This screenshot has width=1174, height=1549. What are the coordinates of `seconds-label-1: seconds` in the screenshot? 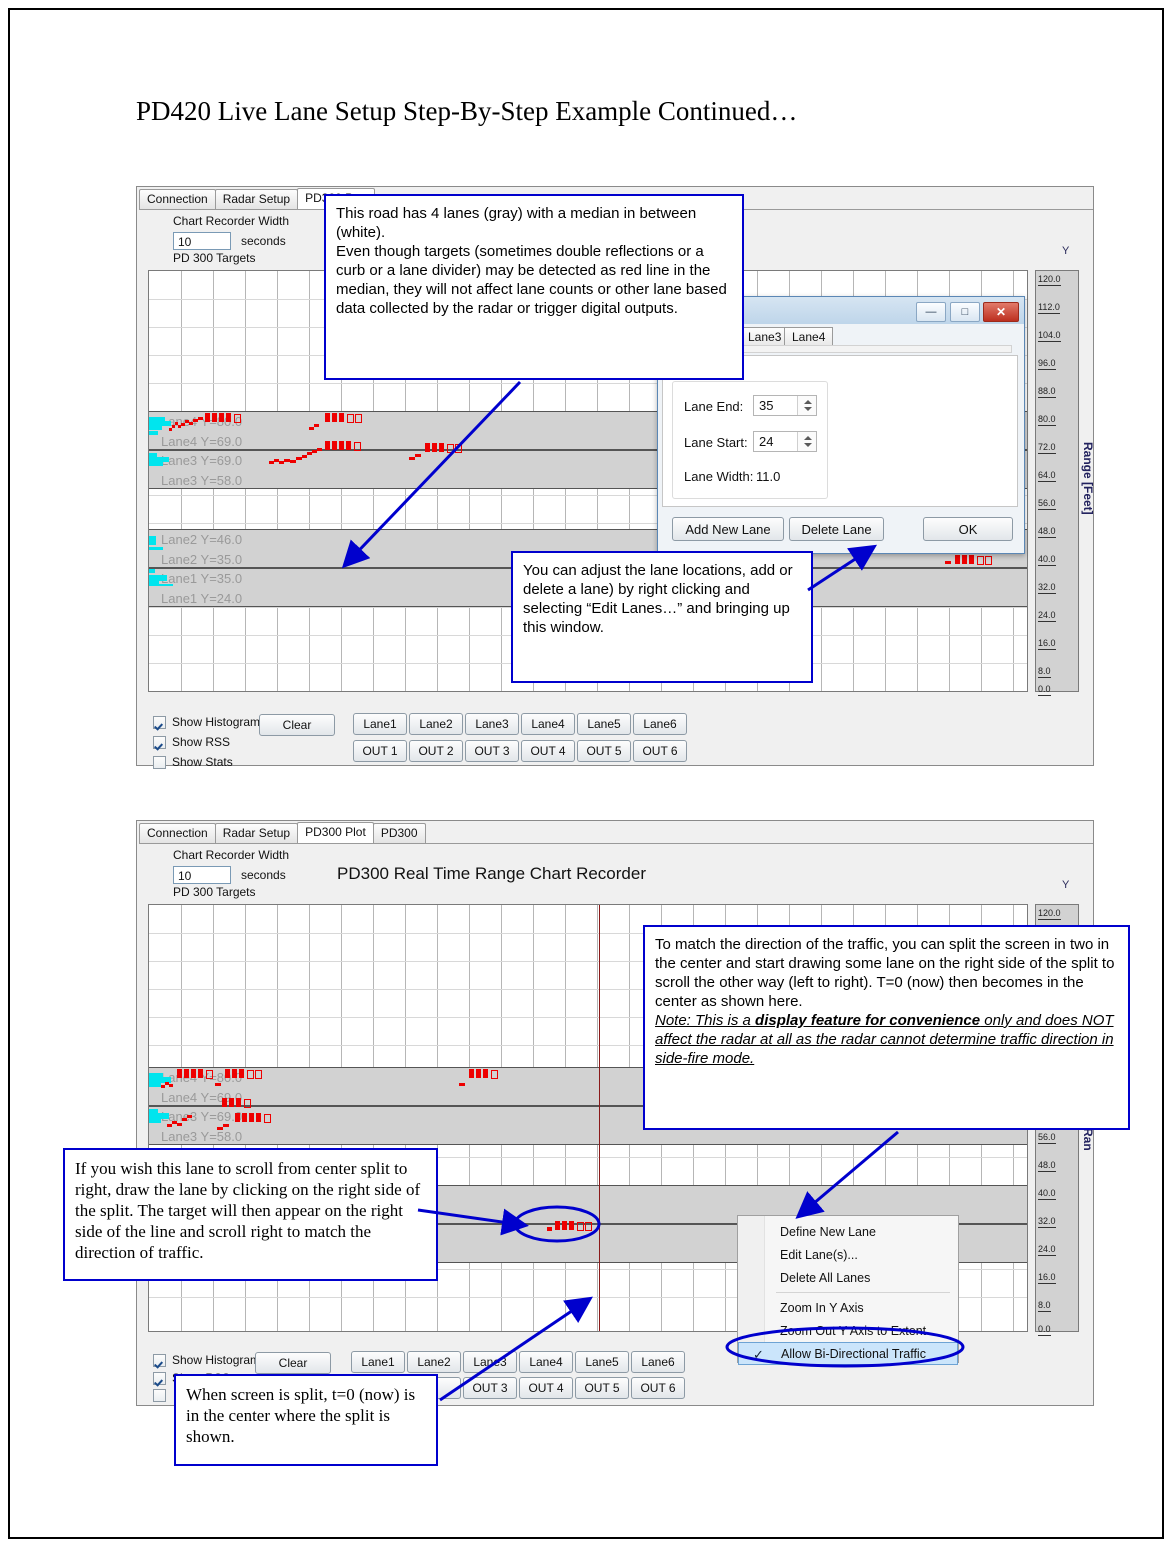 It's located at (263, 241).